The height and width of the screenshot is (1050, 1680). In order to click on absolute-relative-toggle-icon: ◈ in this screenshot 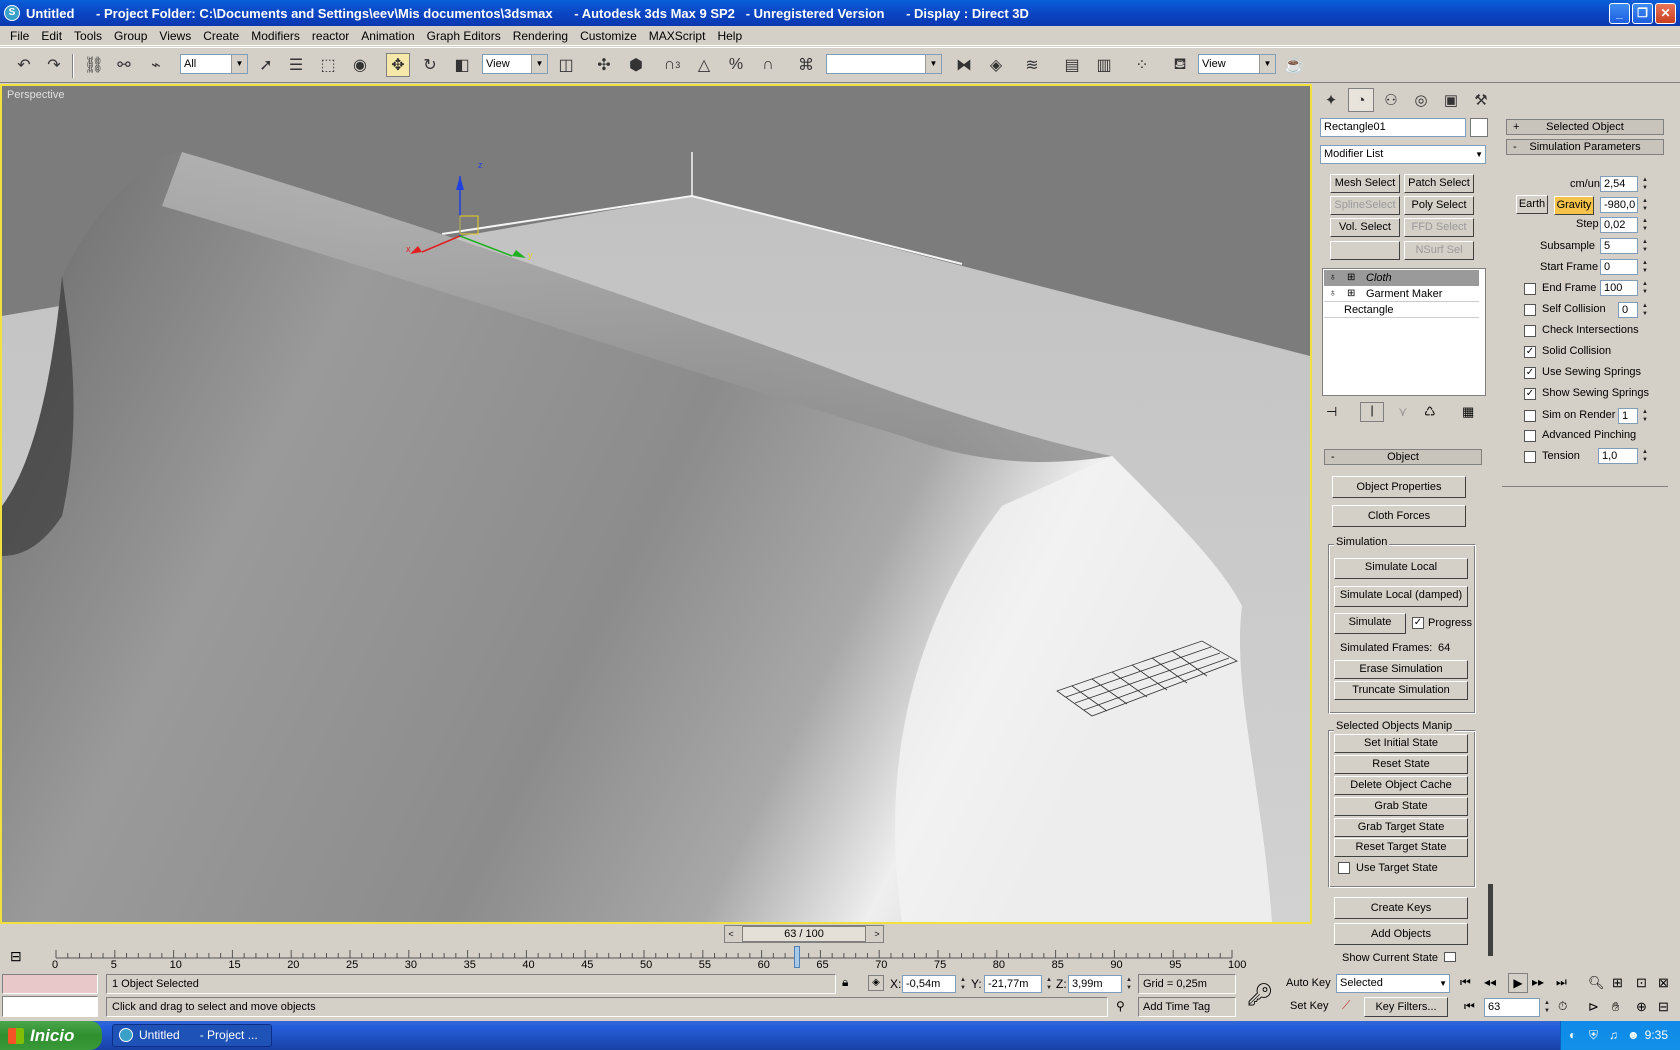, I will do `click(876, 983)`.